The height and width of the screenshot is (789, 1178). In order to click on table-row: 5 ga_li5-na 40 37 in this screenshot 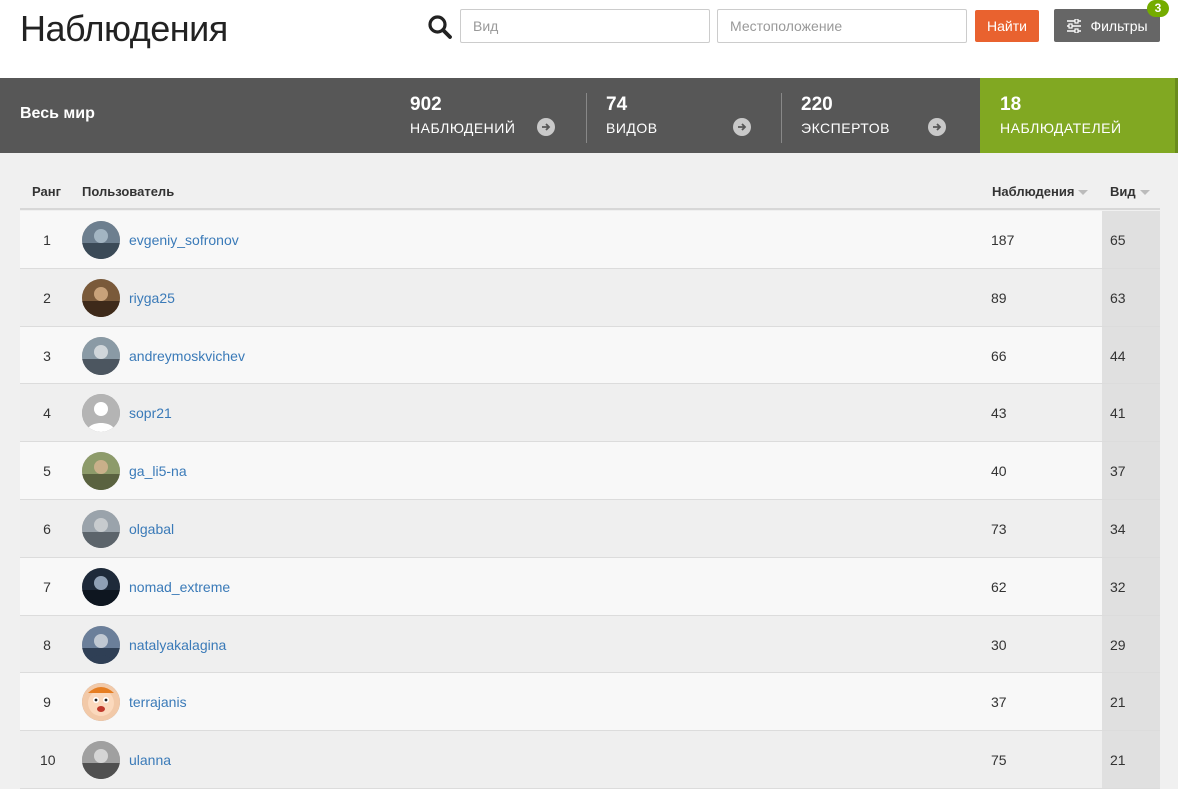, I will do `click(590, 471)`.